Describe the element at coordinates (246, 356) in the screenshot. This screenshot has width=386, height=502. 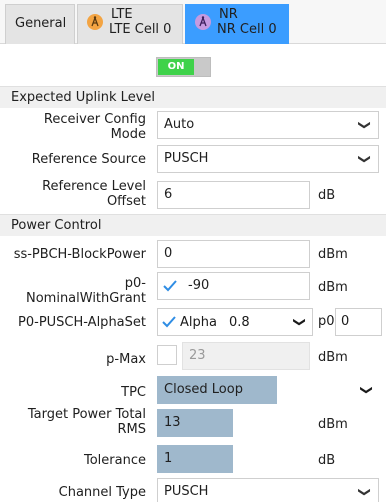
I see `p-max-input: 23` at that location.